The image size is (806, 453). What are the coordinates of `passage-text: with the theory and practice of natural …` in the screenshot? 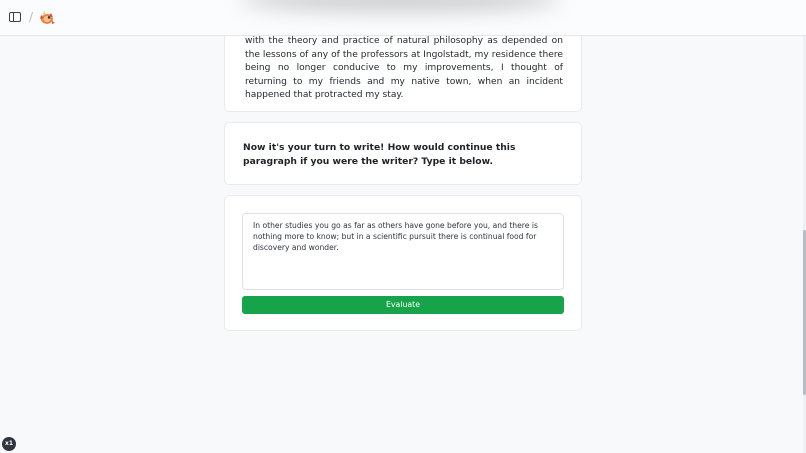 It's located at (404, 68).